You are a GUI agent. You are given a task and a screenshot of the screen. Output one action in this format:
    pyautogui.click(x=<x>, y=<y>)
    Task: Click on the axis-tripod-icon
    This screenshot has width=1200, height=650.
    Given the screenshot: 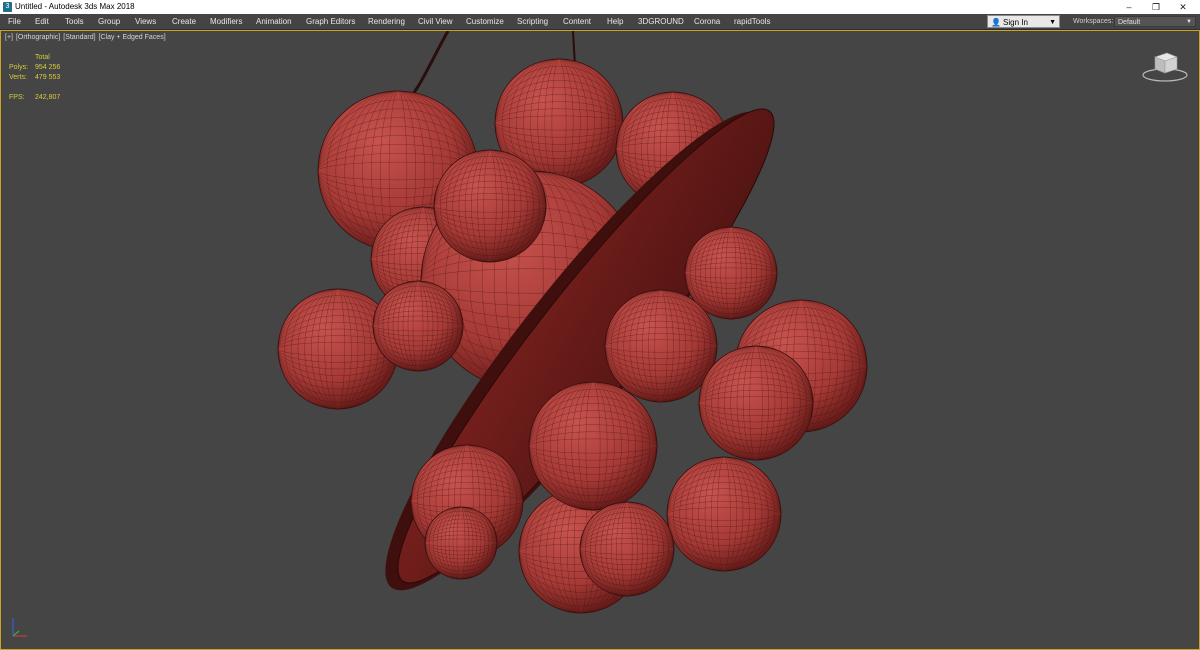 What is the action you would take?
    pyautogui.click(x=19, y=627)
    